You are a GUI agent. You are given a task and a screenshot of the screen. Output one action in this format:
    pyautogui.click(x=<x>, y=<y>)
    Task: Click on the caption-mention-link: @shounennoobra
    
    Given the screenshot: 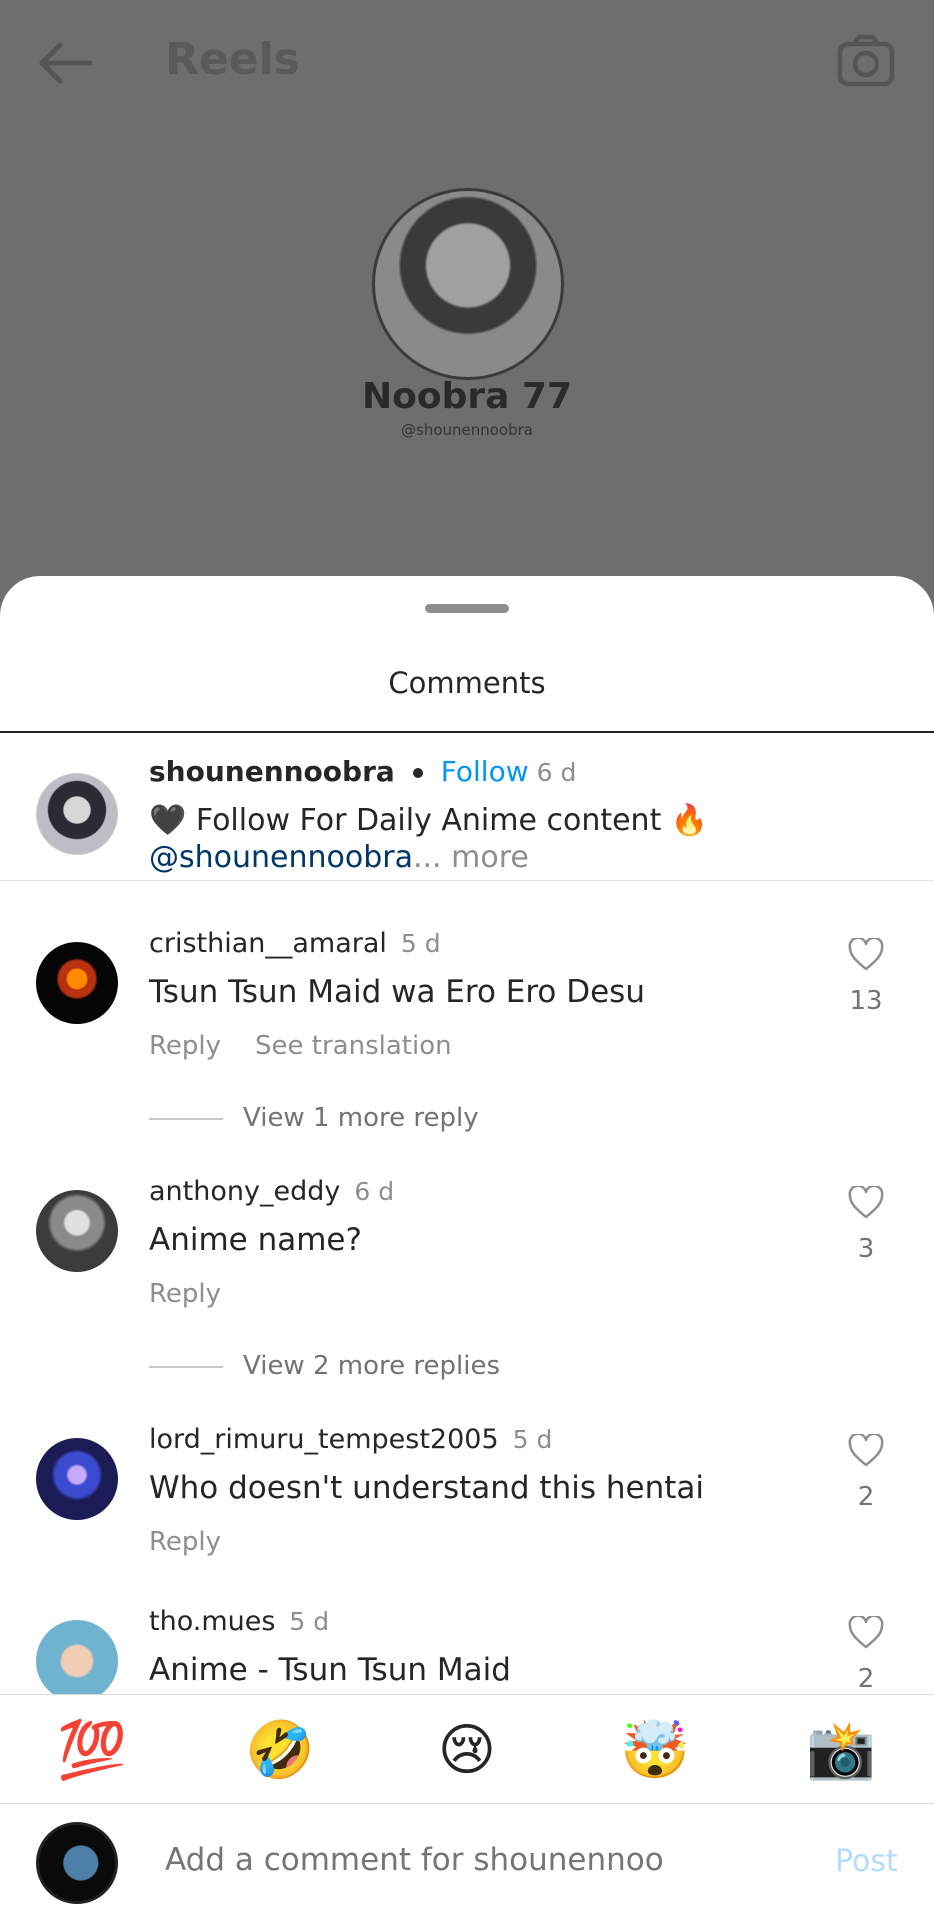 What is the action you would take?
    pyautogui.click(x=281, y=857)
    